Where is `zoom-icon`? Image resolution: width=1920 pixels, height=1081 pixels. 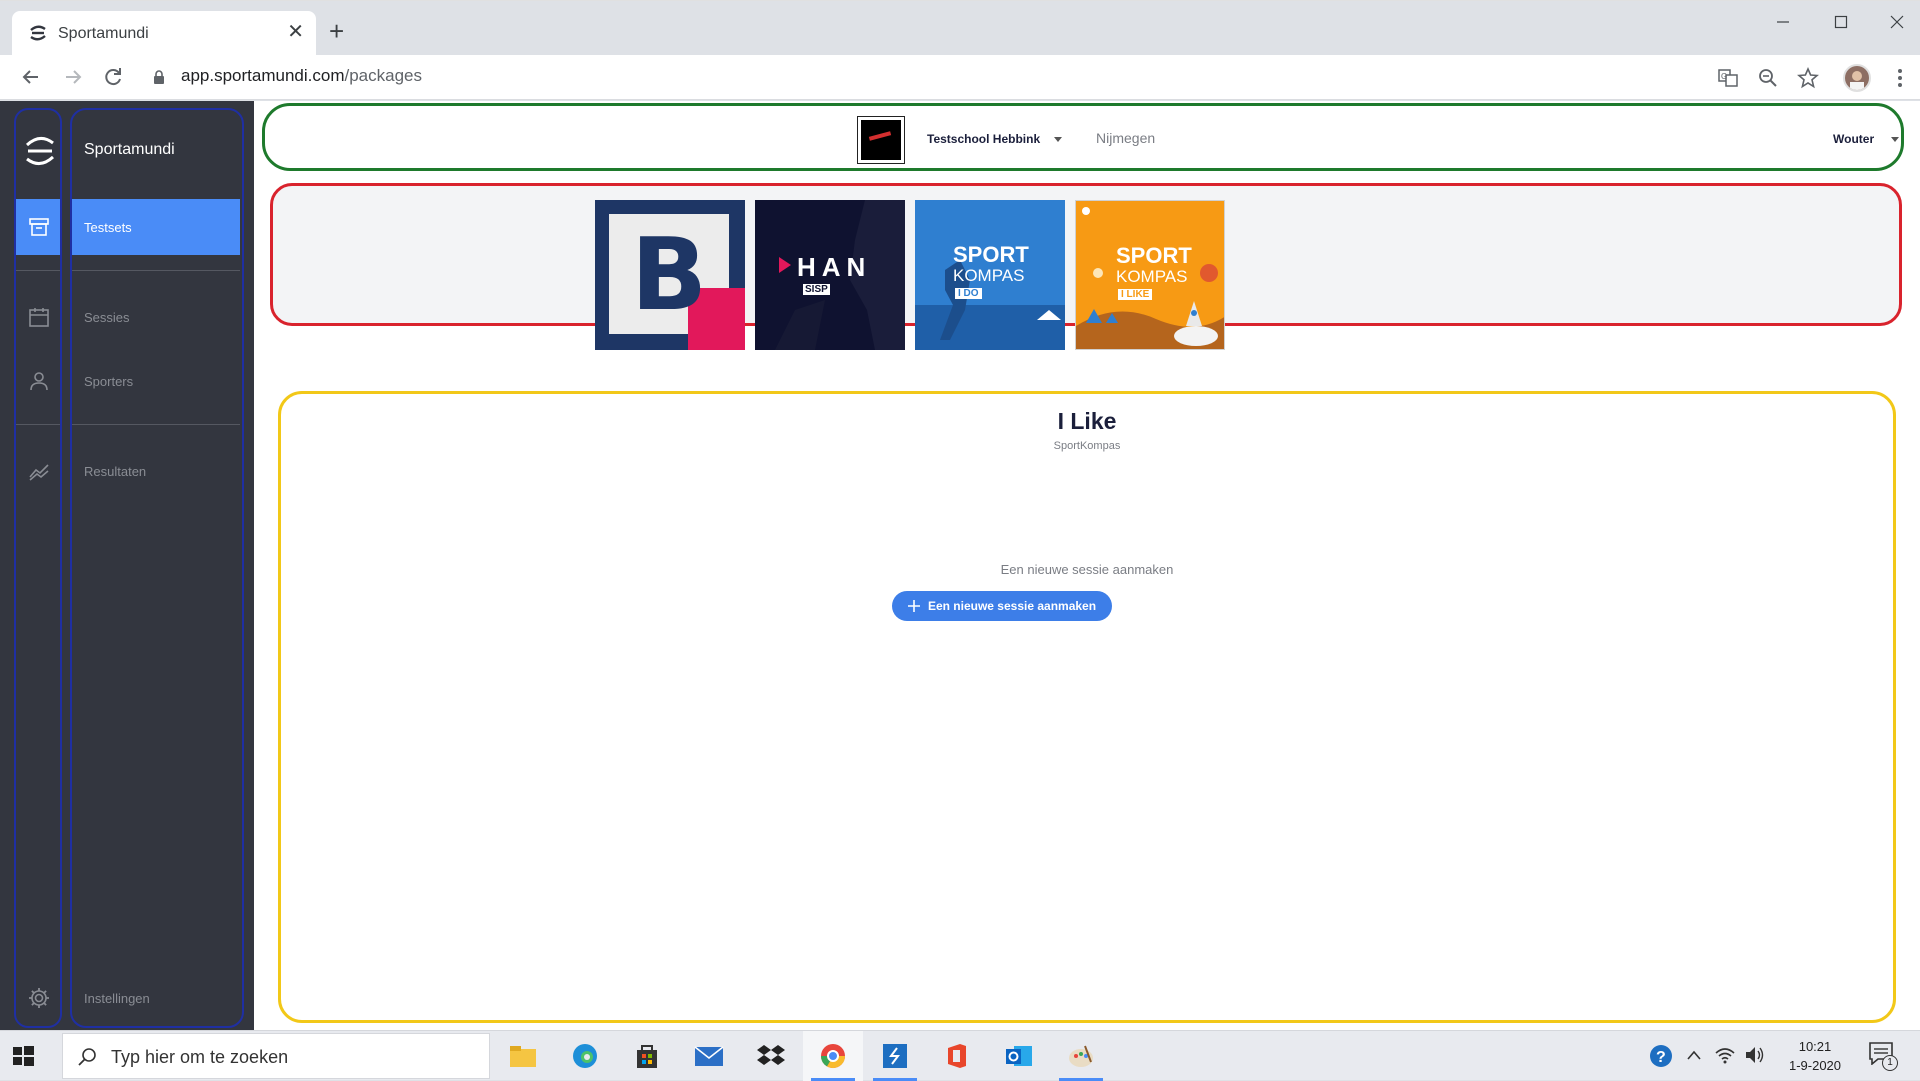 zoom-icon is located at coordinates (1768, 78).